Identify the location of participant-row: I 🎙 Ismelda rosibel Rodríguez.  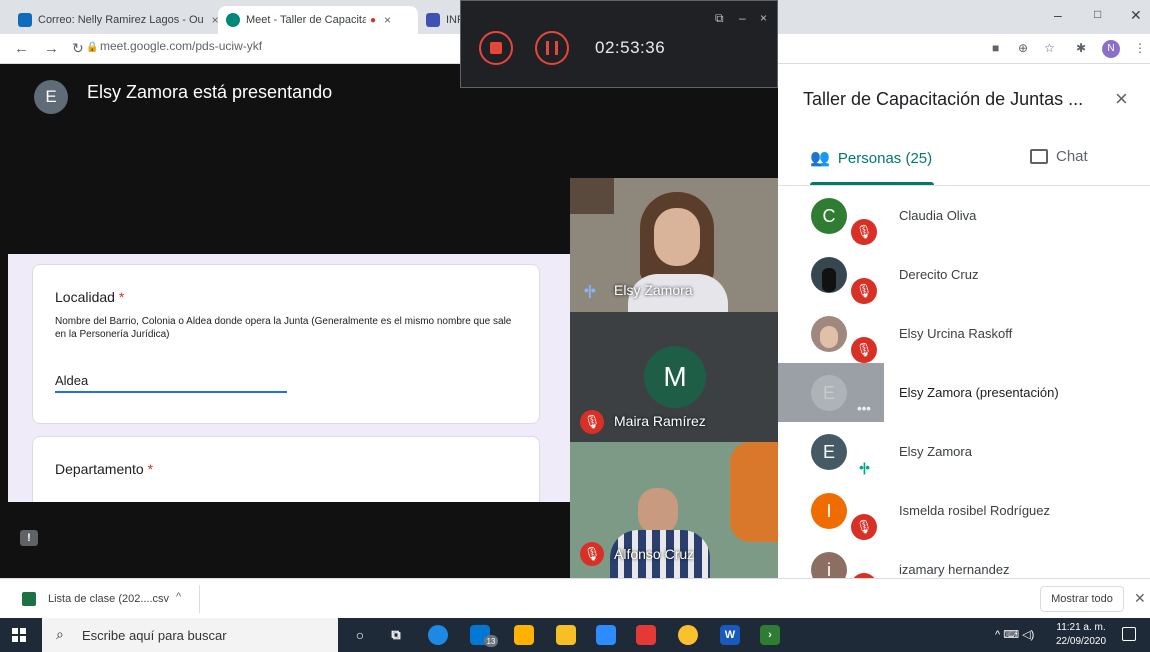
(964, 510).